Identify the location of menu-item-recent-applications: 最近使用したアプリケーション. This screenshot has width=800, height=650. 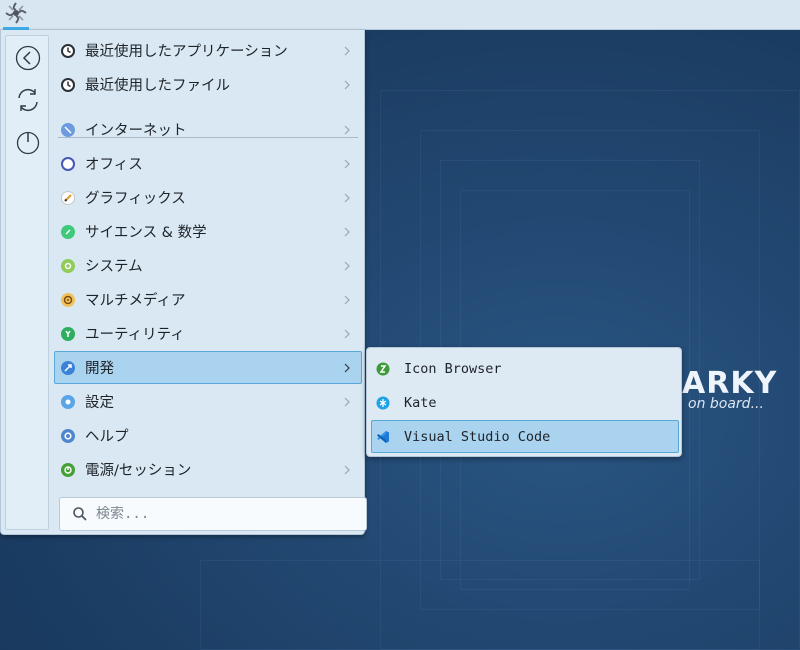
(208, 50).